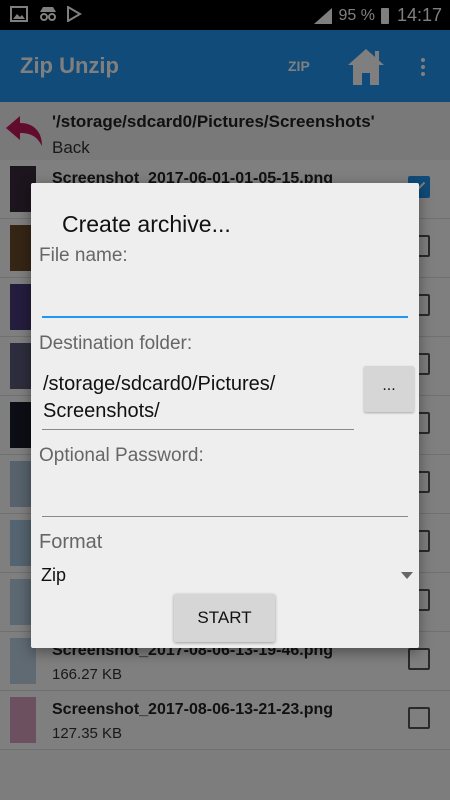 This screenshot has width=450, height=800. I want to click on destination-underline, so click(198, 429).